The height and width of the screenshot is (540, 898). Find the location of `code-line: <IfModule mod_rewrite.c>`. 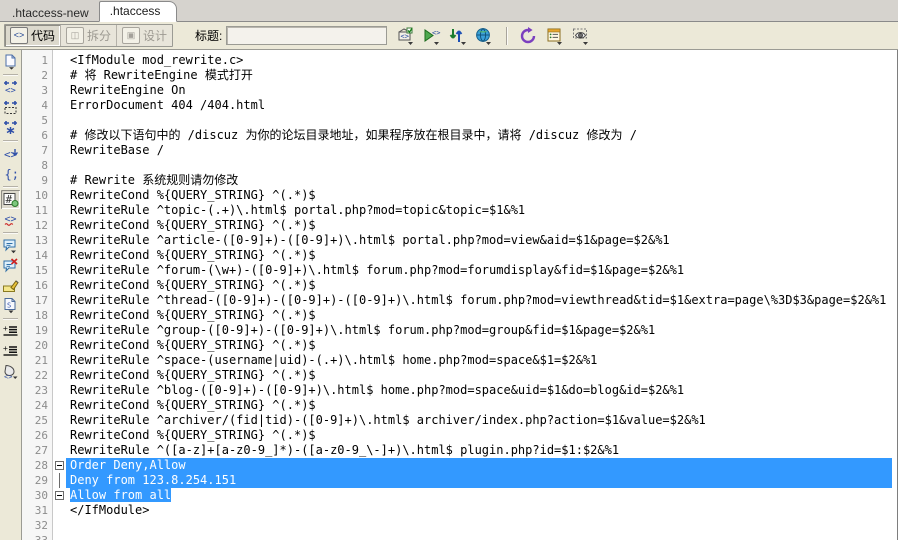

code-line: <IfModule mod_rewrite.c> is located at coordinates (479, 60).